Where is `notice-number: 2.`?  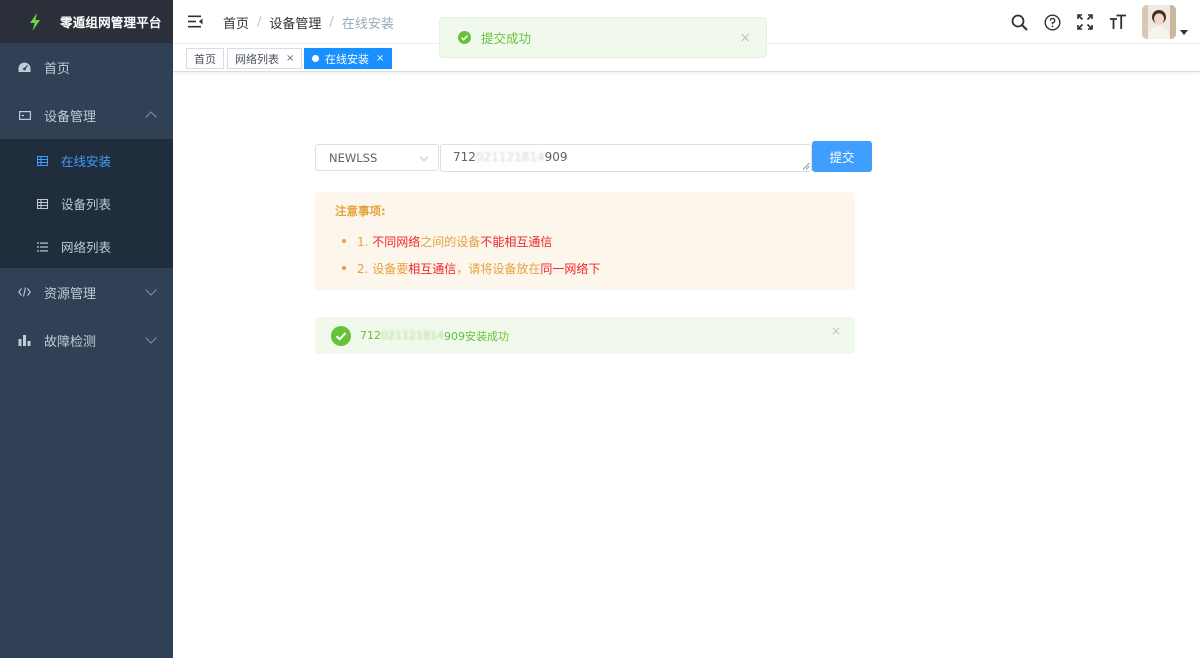 notice-number: 2. is located at coordinates (363, 269).